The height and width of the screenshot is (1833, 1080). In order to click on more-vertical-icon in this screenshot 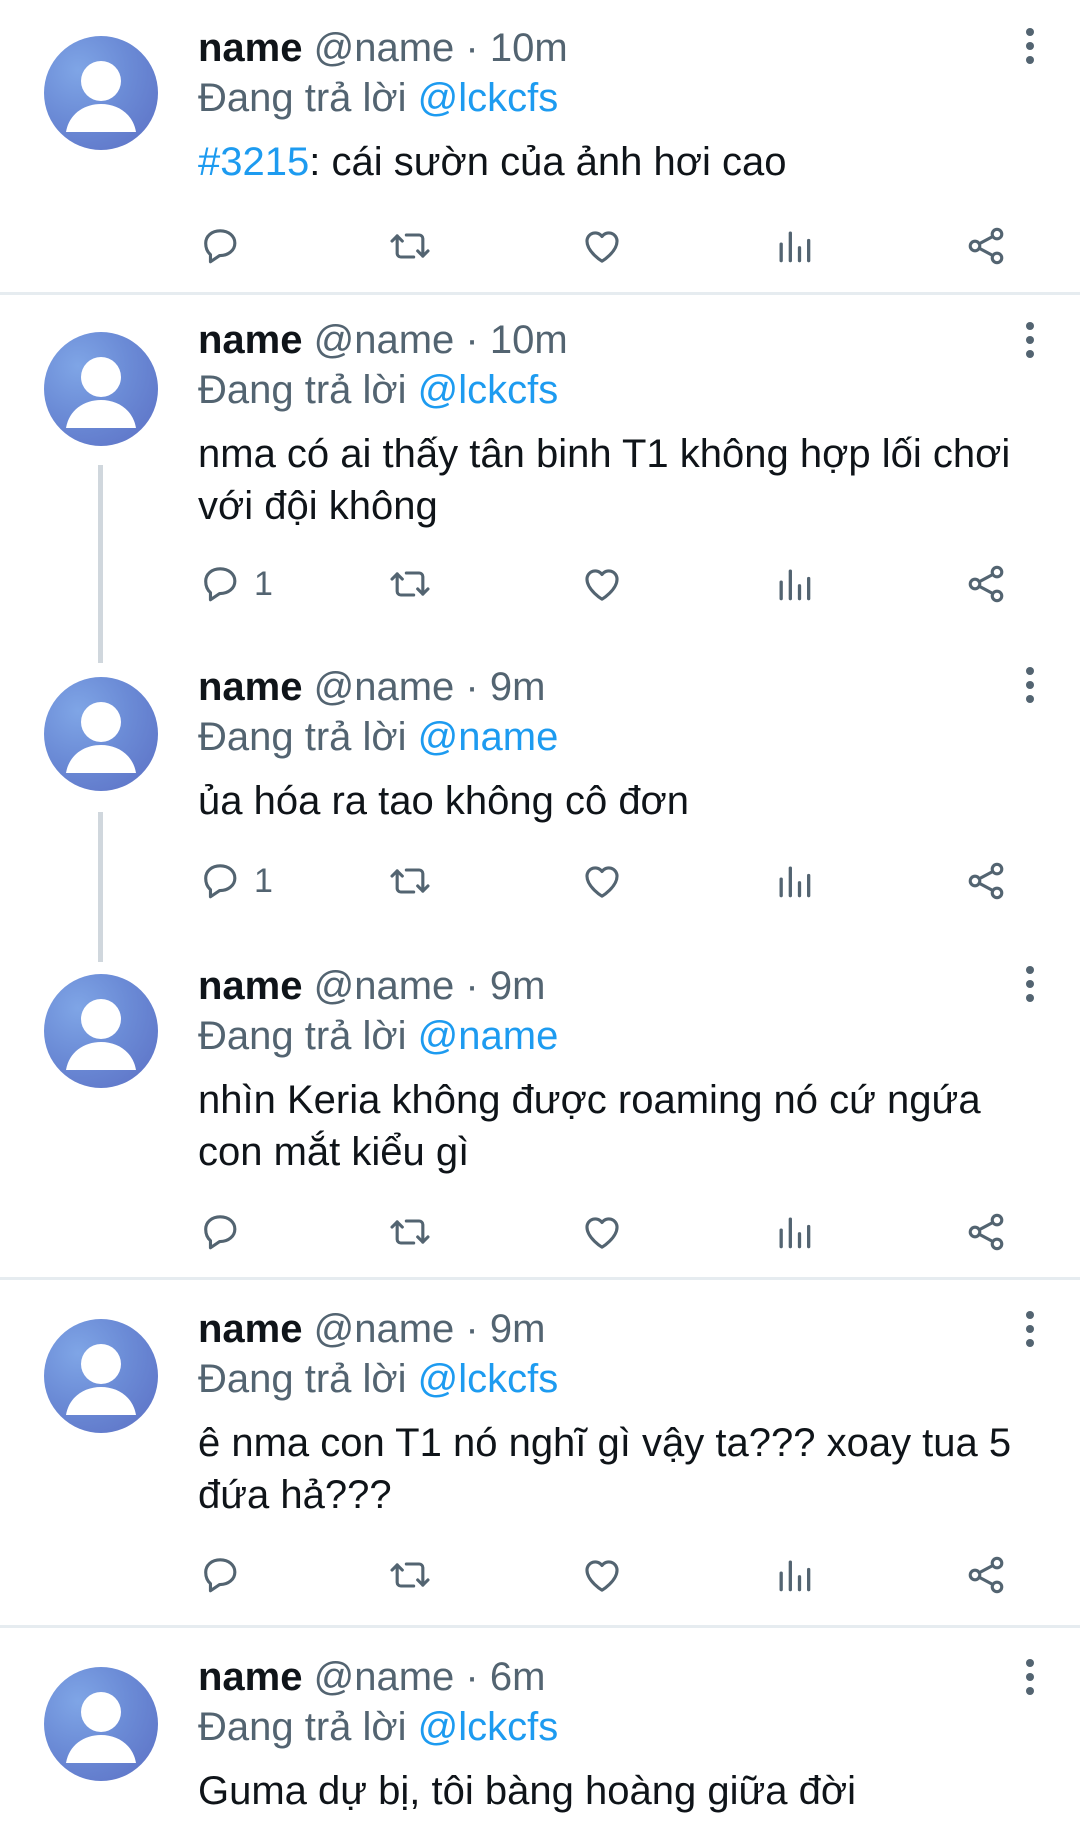, I will do `click(1030, 1329)`.